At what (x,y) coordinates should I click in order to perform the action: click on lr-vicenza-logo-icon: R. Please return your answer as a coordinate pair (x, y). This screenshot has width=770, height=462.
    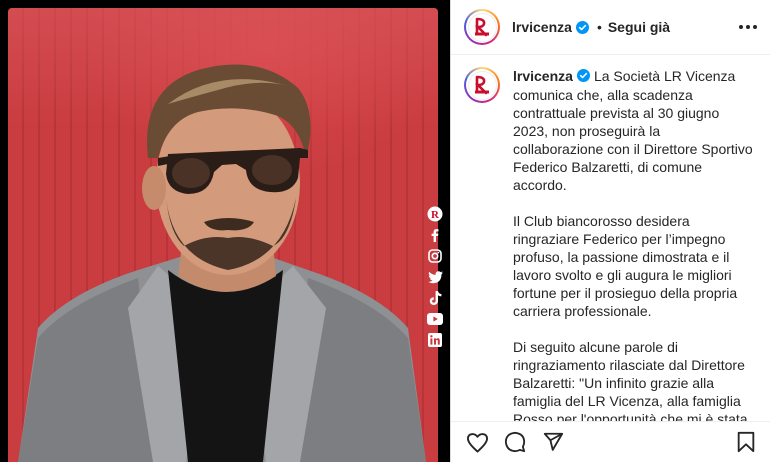
    Looking at the image, I should click on (435, 214).